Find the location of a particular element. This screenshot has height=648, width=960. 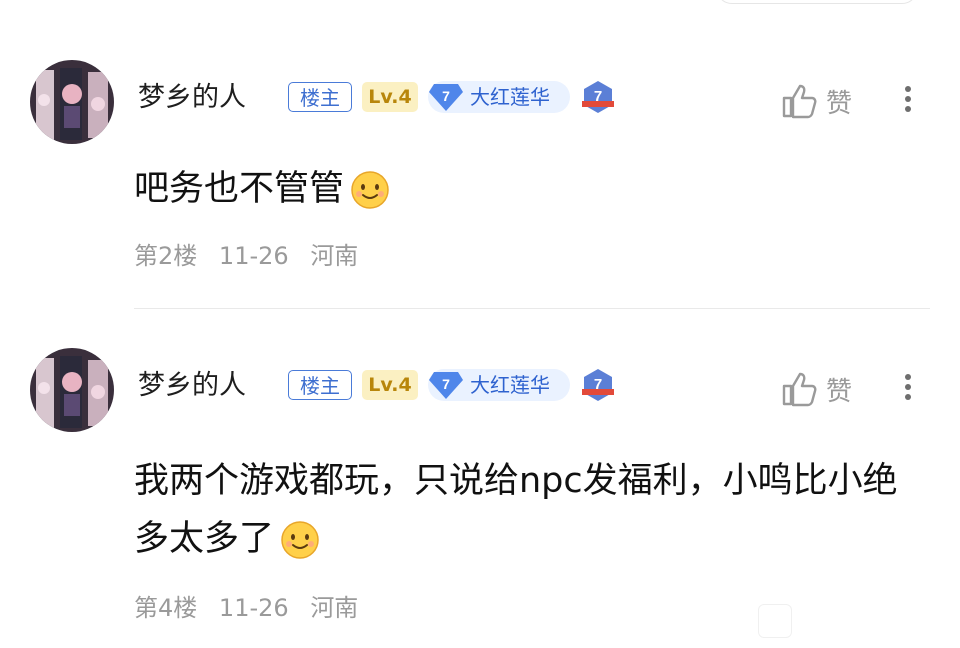

floating-image-icon is located at coordinates (775, 621).